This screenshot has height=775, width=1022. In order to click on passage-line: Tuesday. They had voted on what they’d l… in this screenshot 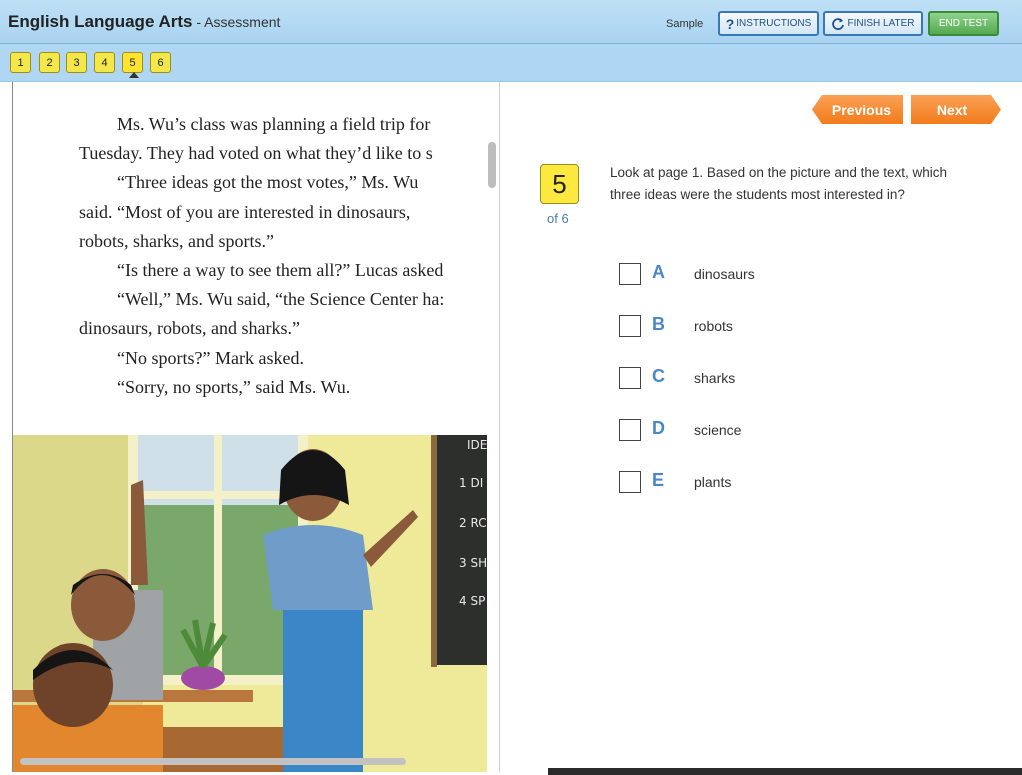, I will do `click(256, 153)`.